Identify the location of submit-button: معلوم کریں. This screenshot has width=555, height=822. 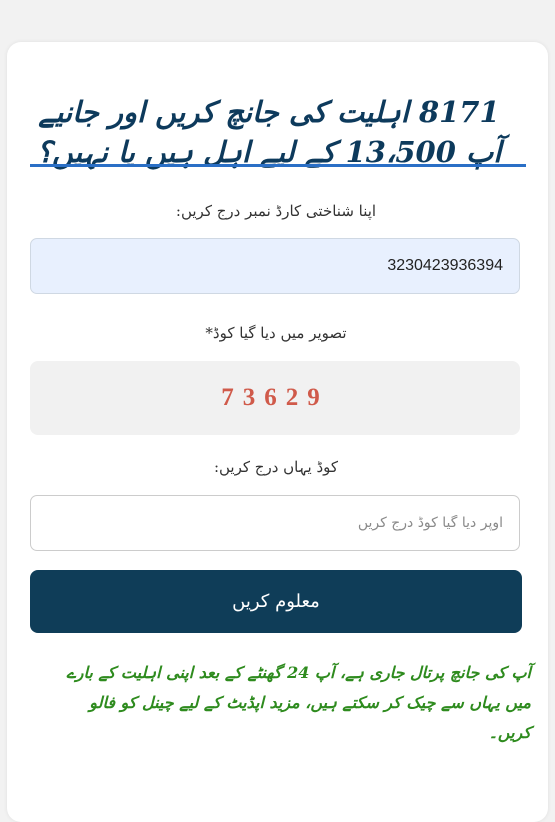
(276, 601).